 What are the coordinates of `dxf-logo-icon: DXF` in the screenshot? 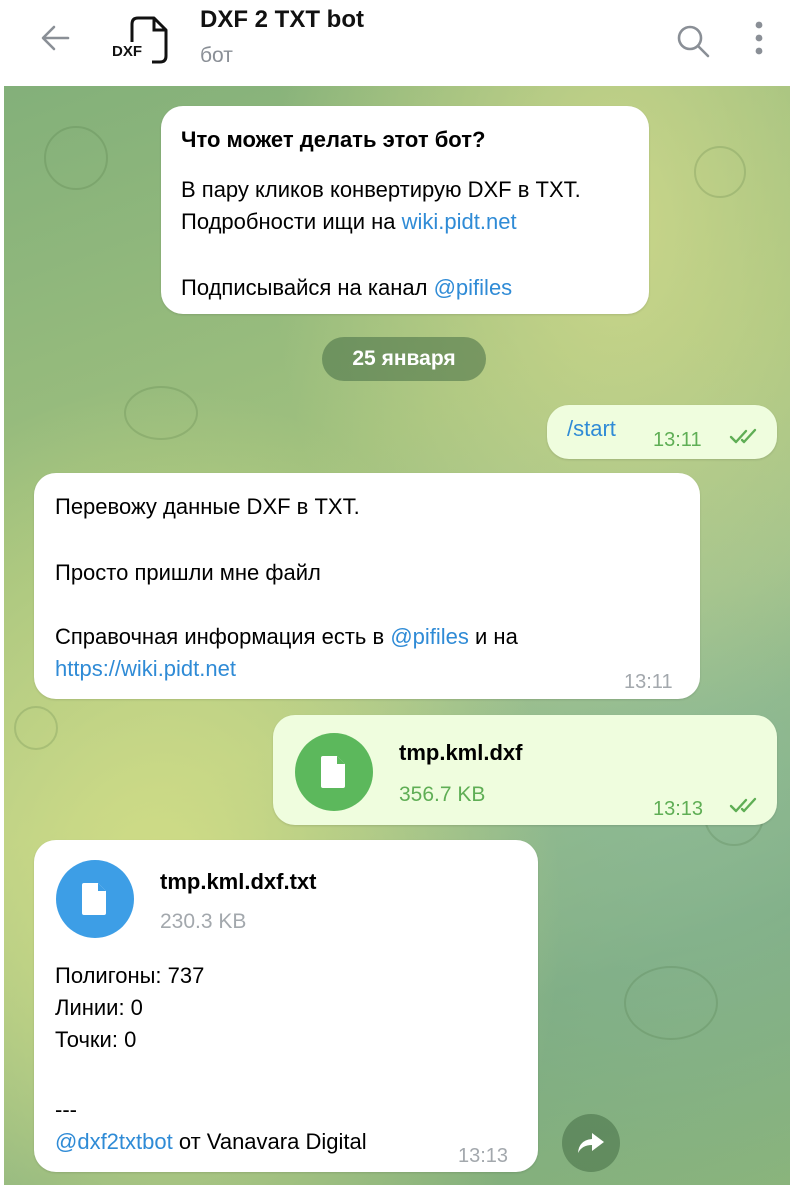 It's located at (140, 40).